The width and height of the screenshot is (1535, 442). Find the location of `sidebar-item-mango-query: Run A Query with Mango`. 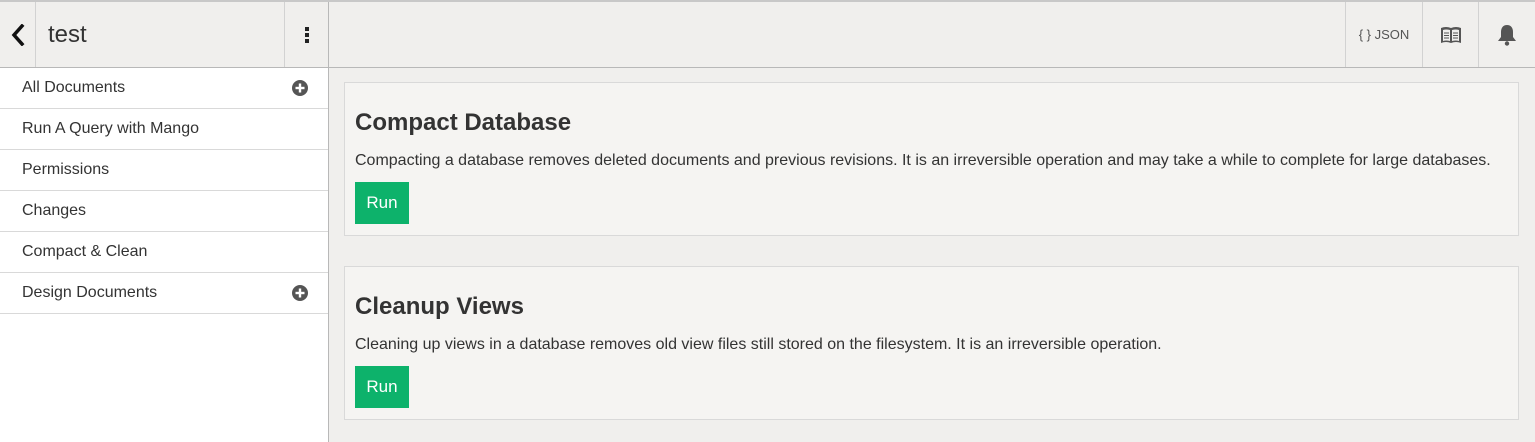

sidebar-item-mango-query: Run A Query with Mango is located at coordinates (164, 129).